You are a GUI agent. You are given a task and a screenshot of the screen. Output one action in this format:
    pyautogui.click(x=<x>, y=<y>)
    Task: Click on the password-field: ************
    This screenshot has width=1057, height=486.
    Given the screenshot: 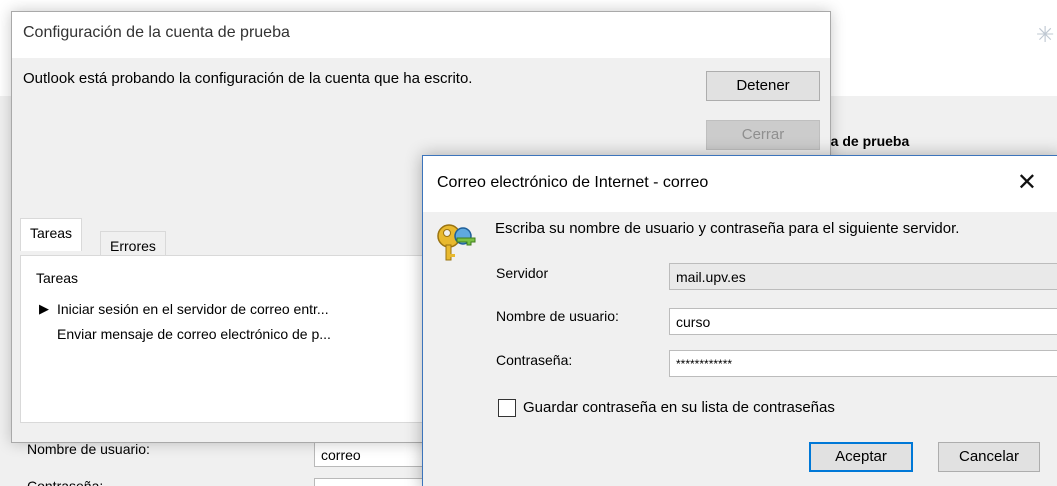 What is the action you would take?
    pyautogui.click(x=863, y=363)
    